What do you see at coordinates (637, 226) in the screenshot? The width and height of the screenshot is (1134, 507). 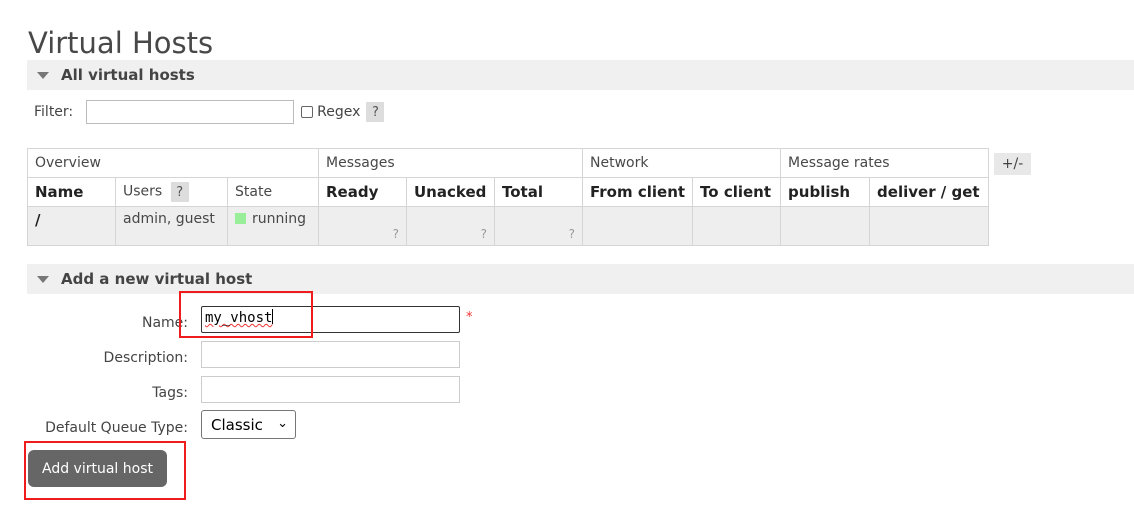 I see `vhost-from-client` at bounding box center [637, 226].